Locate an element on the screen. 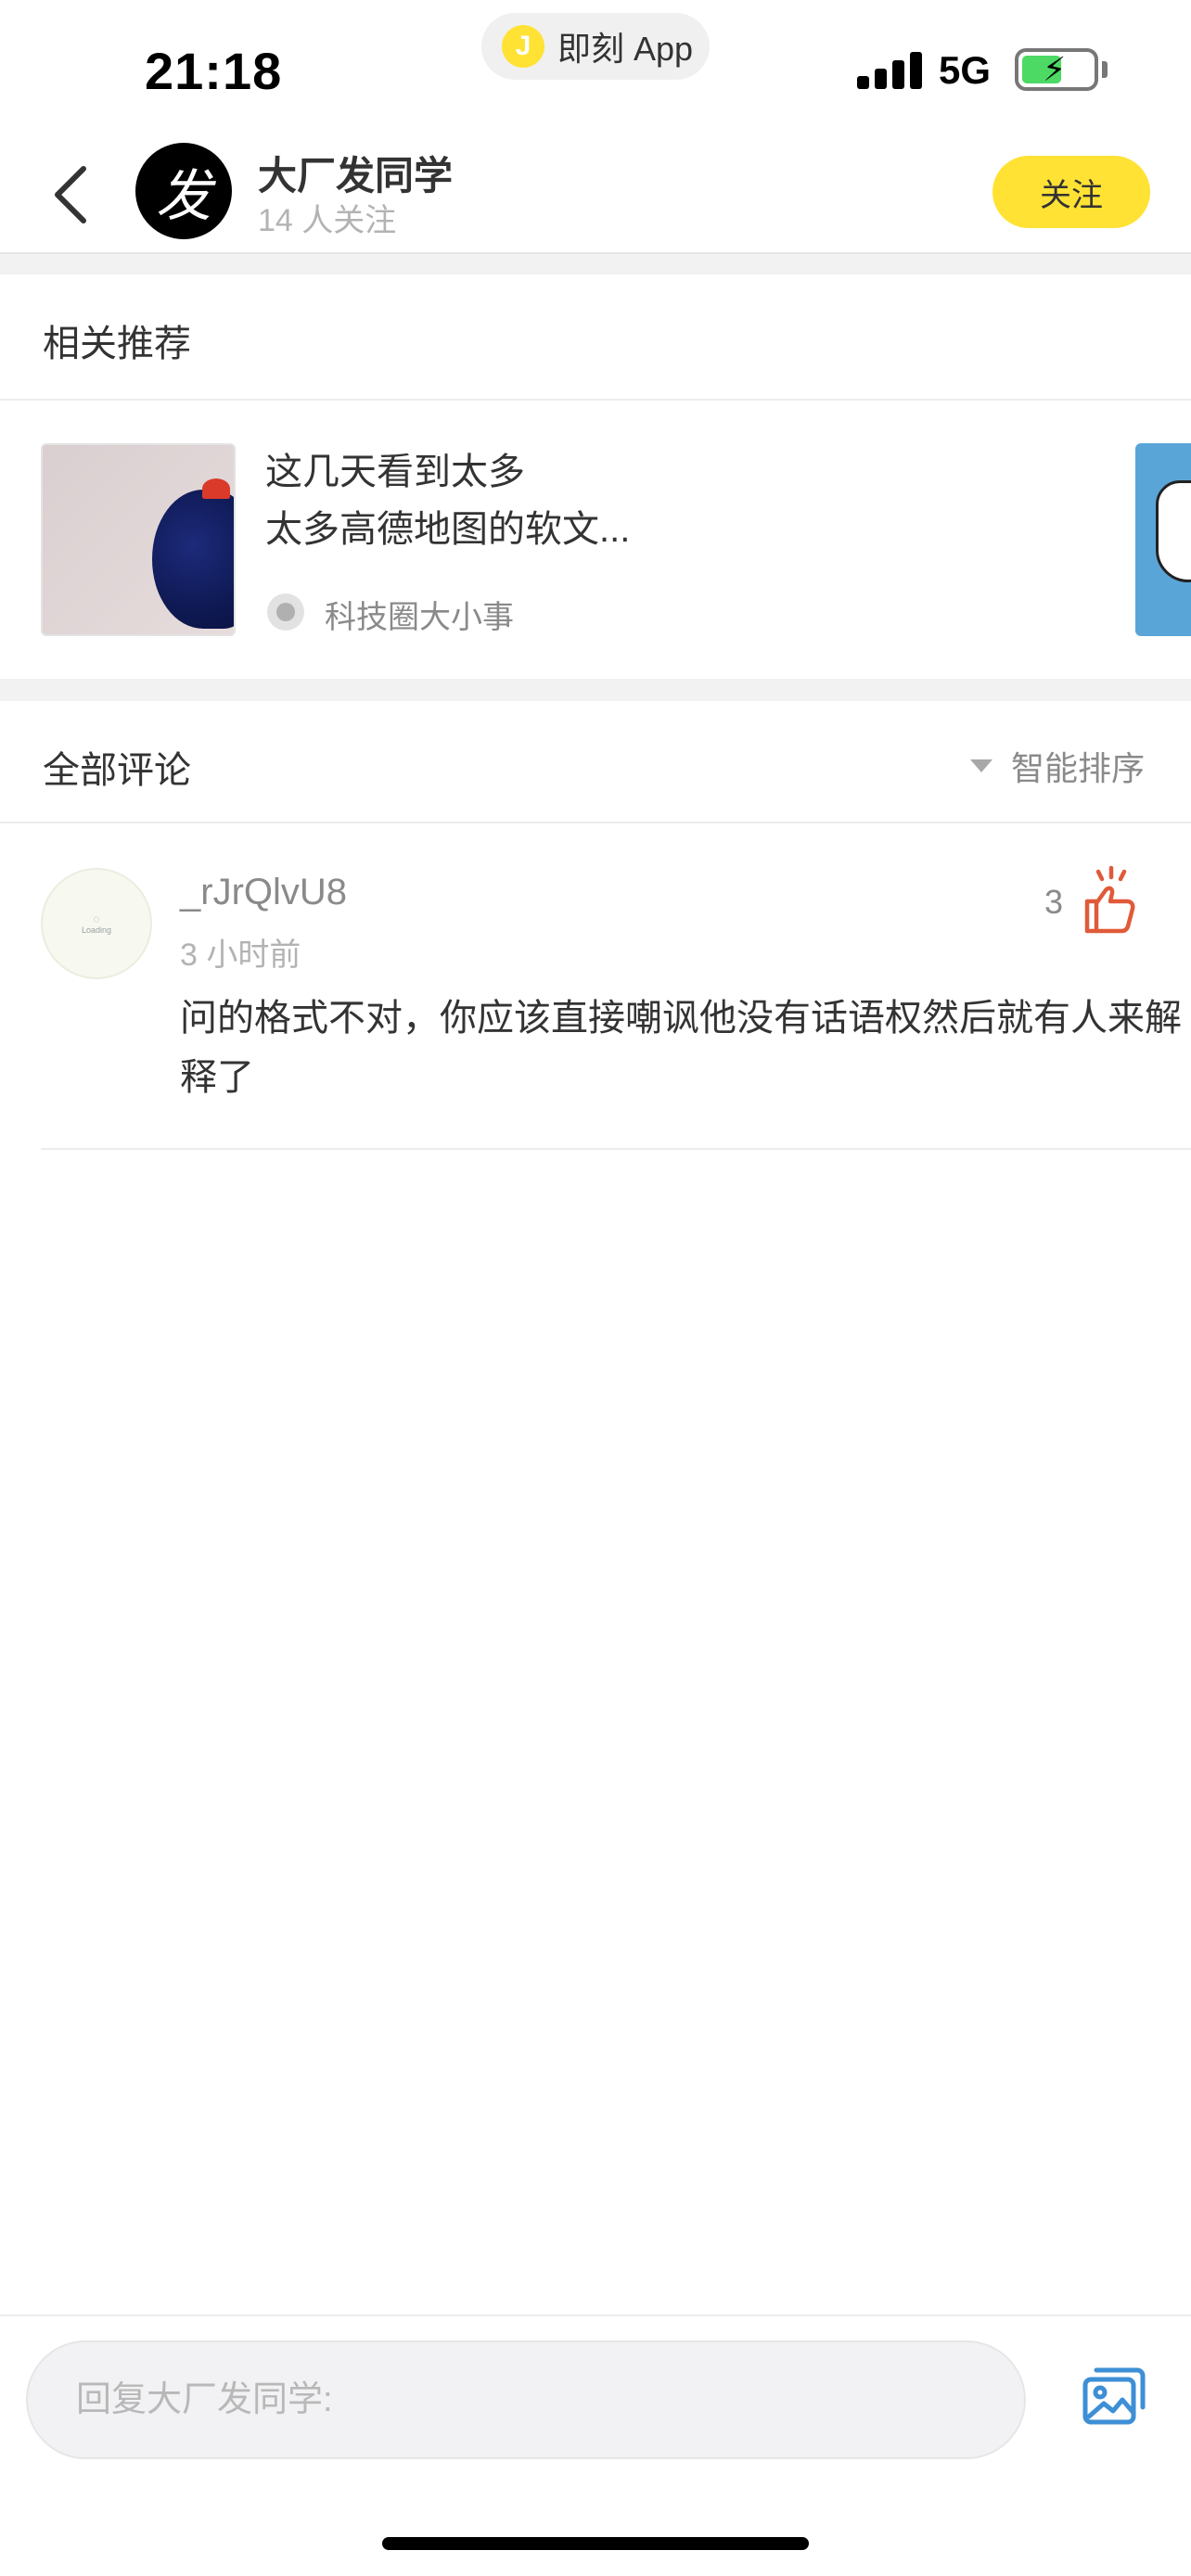 This screenshot has height=2576, width=1191. caret-down-icon is located at coordinates (981, 766).